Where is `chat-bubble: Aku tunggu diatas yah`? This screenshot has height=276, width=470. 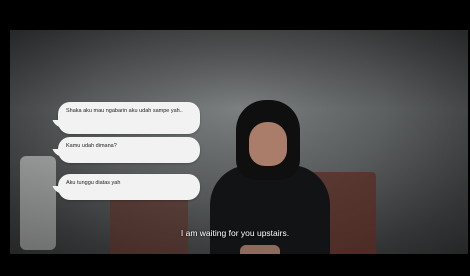
chat-bubble: Aku tunggu diatas yah is located at coordinates (129, 187).